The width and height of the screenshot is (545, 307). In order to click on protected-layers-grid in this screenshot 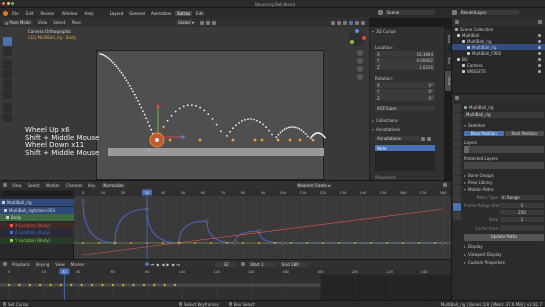, I will do `click(504, 165)`.